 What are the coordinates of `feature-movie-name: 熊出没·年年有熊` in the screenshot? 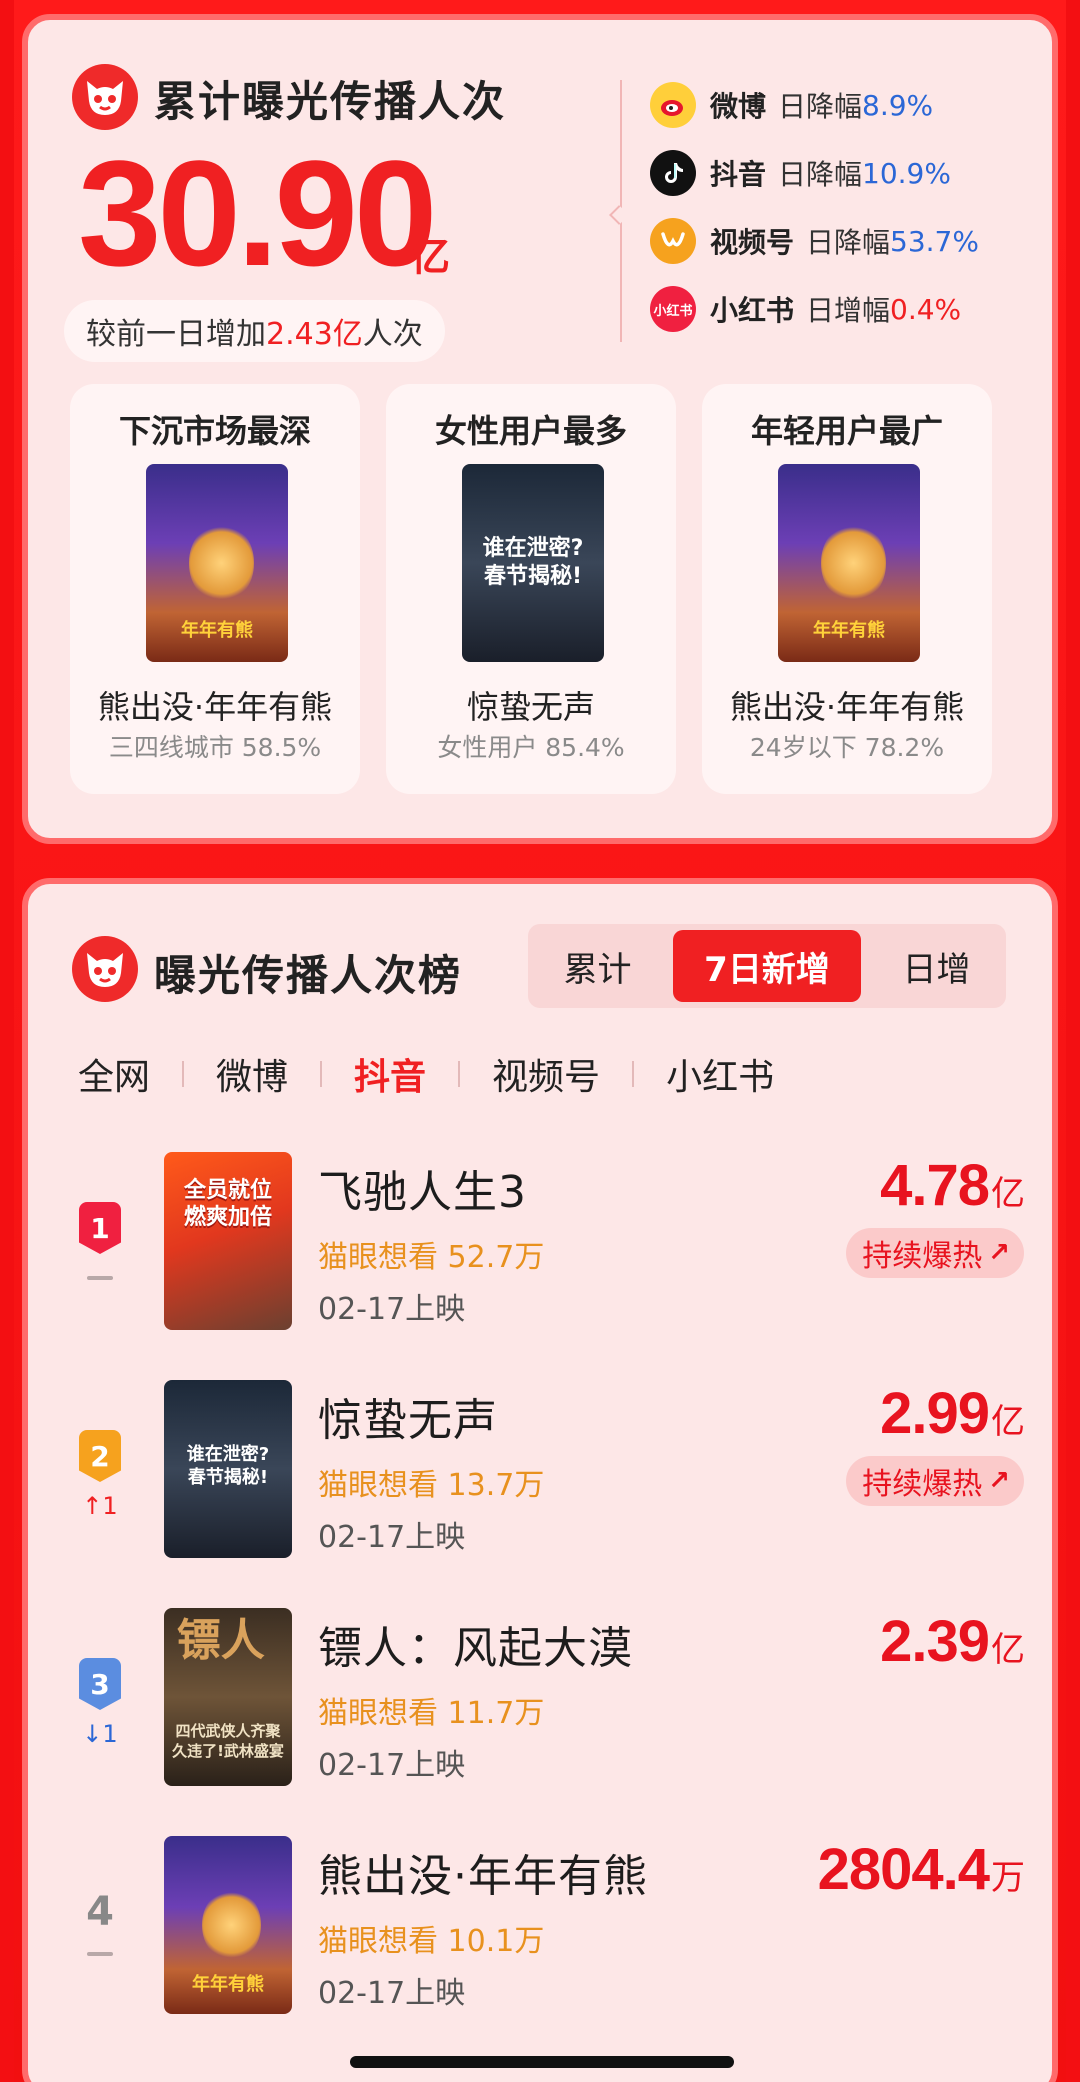 It's located at (847, 707).